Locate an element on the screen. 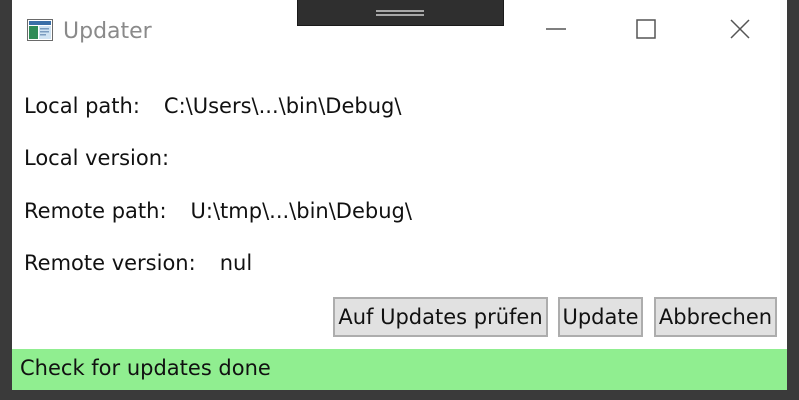  cancel-button: Abbrechen is located at coordinates (715, 317).